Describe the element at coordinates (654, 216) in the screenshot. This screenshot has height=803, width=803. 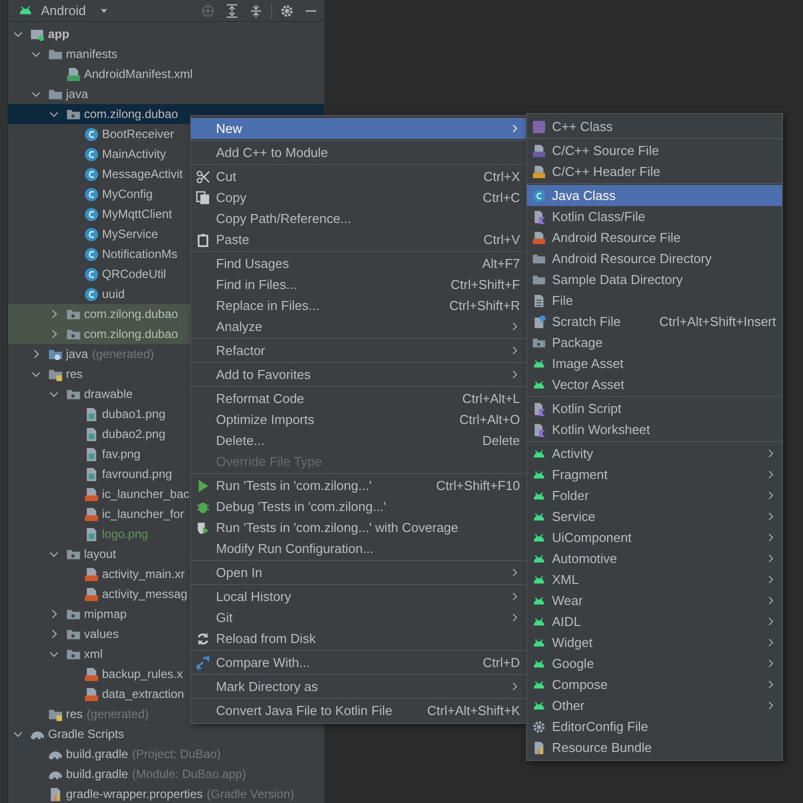
I see `menu-item: Kotlin Class/File` at that location.